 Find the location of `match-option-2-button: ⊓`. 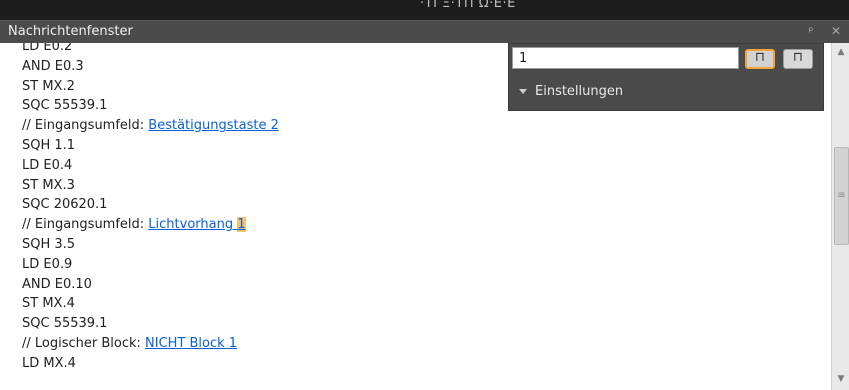

match-option-2-button: ⊓ is located at coordinates (798, 59).